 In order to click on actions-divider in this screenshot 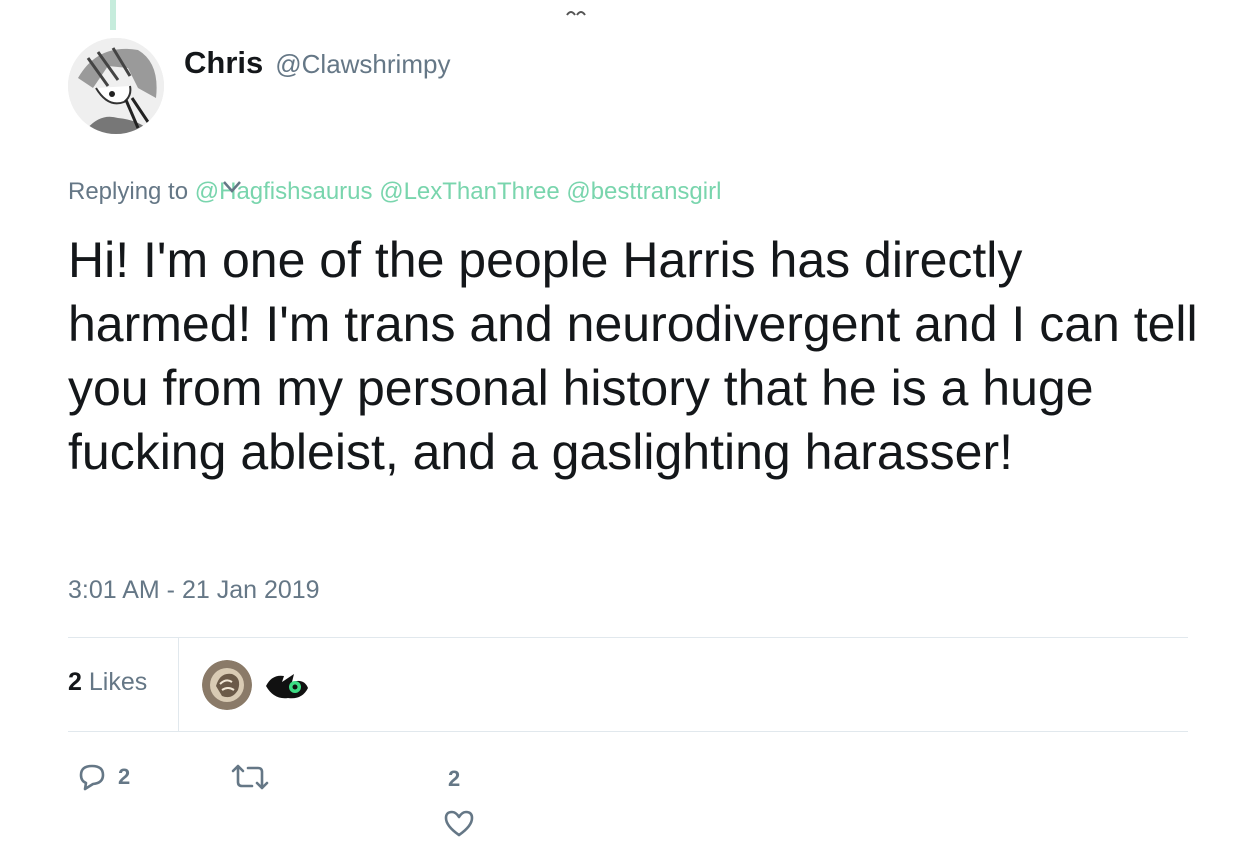, I will do `click(628, 731)`.